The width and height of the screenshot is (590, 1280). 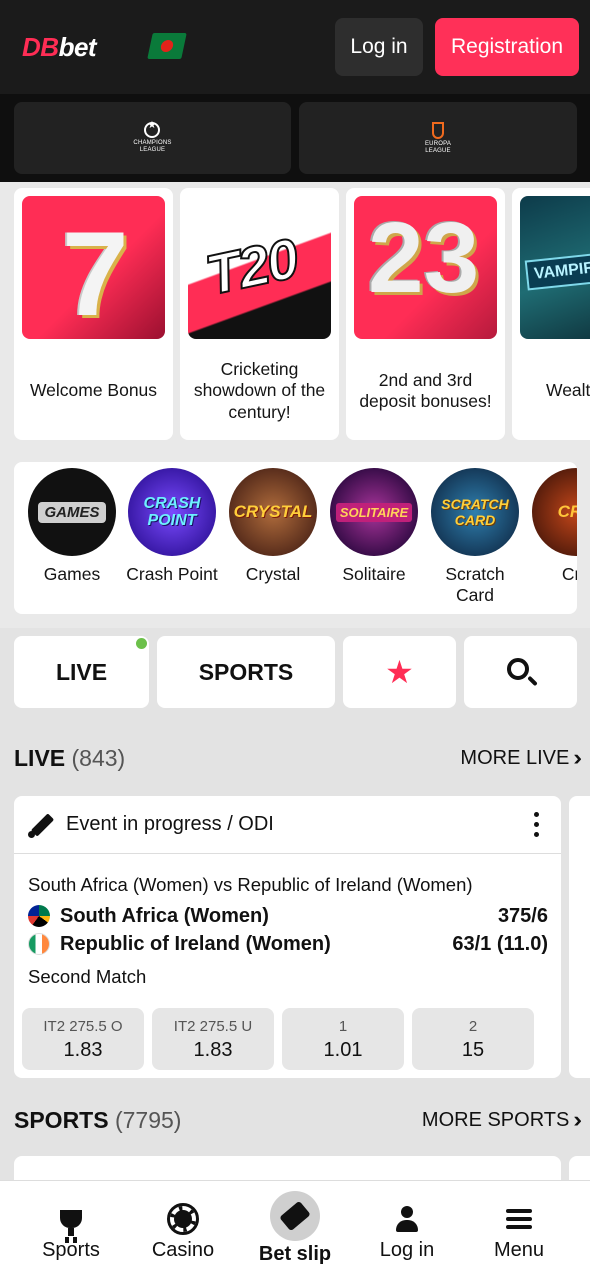 What do you see at coordinates (167, 46) in the screenshot?
I see `bangladesh-flag-icon` at bounding box center [167, 46].